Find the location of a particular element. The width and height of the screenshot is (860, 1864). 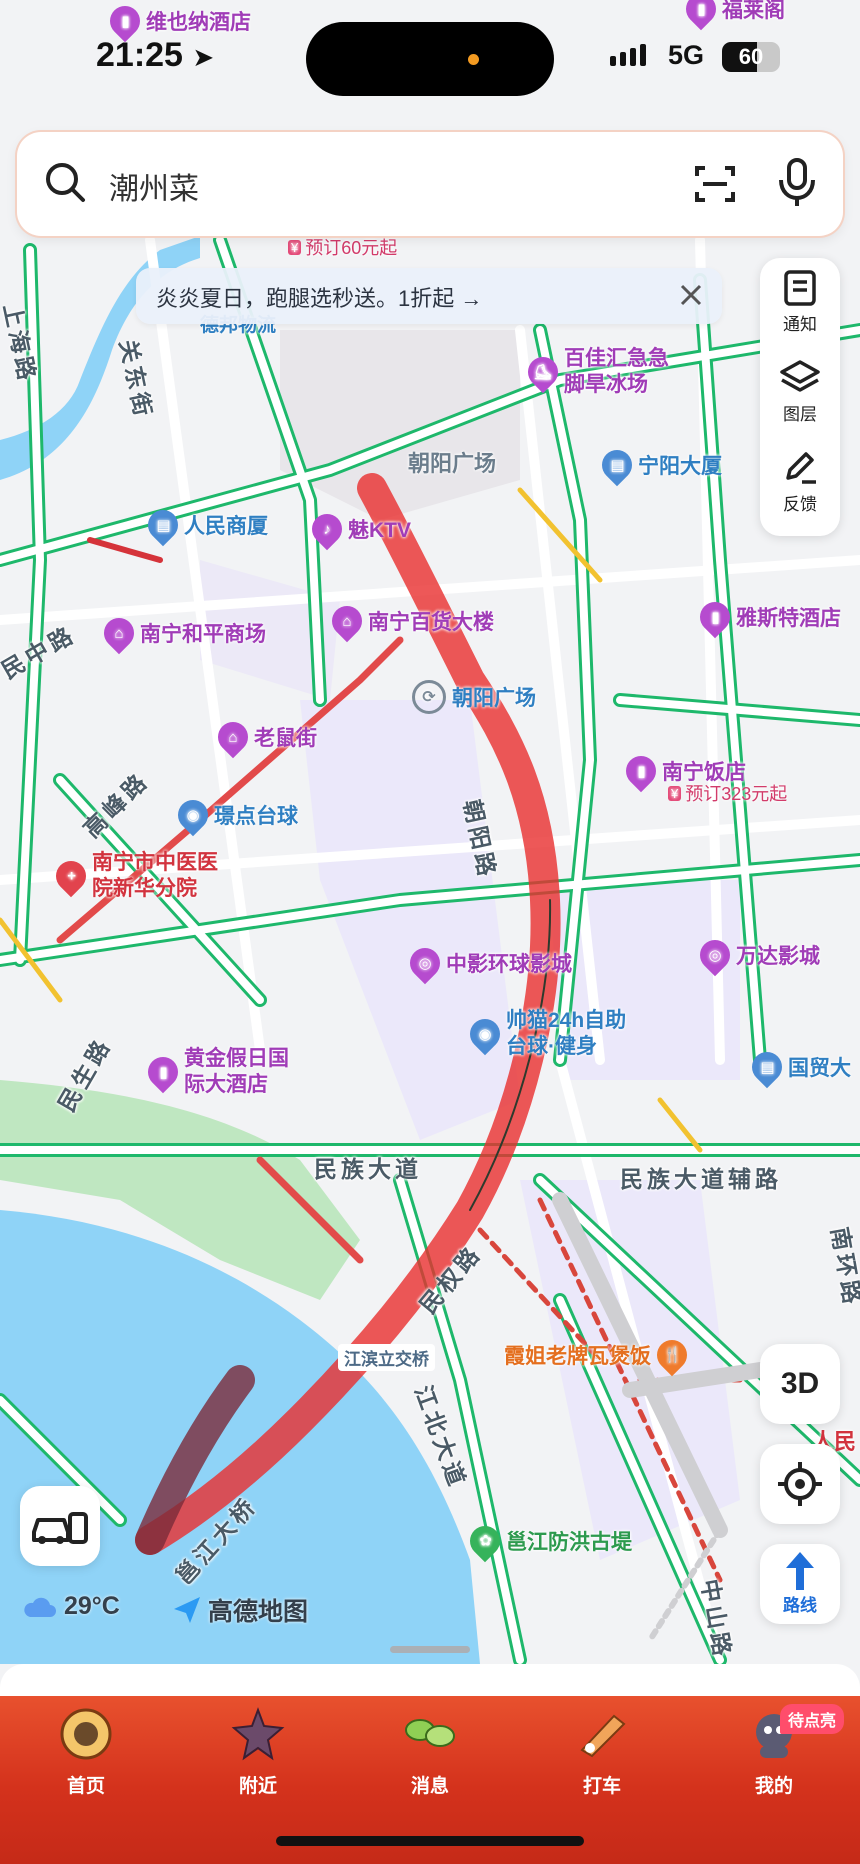

dynamic-island is located at coordinates (430, 59).